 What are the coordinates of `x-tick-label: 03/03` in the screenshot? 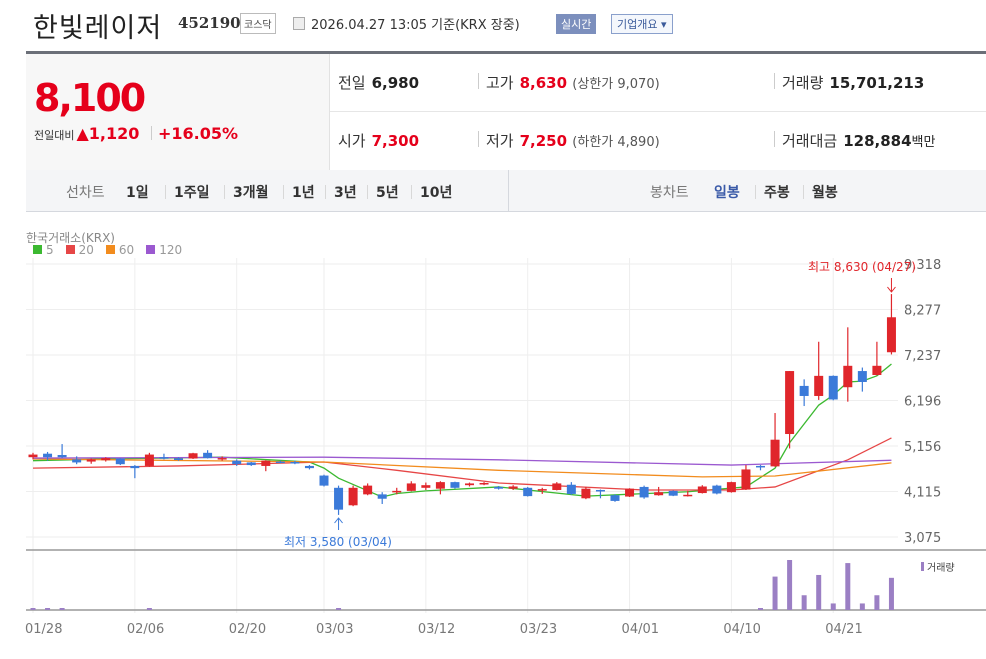 It's located at (334, 629).